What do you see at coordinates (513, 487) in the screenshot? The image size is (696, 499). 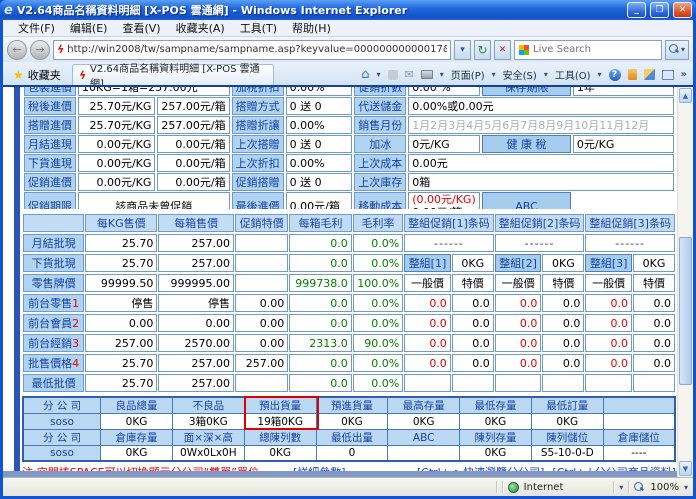 I see `internet-zone-icon` at bounding box center [513, 487].